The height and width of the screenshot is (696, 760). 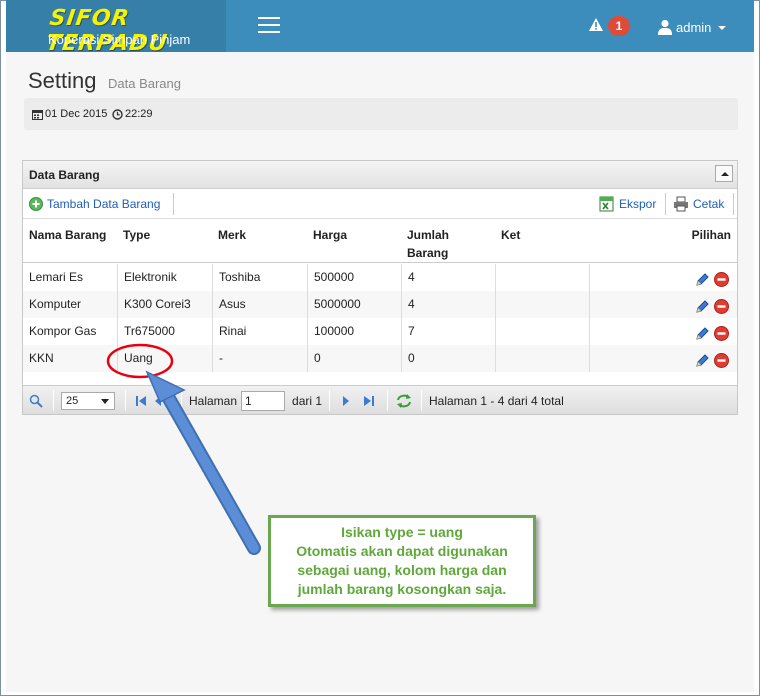 I want to click on table-cell: -, so click(x=259, y=358).